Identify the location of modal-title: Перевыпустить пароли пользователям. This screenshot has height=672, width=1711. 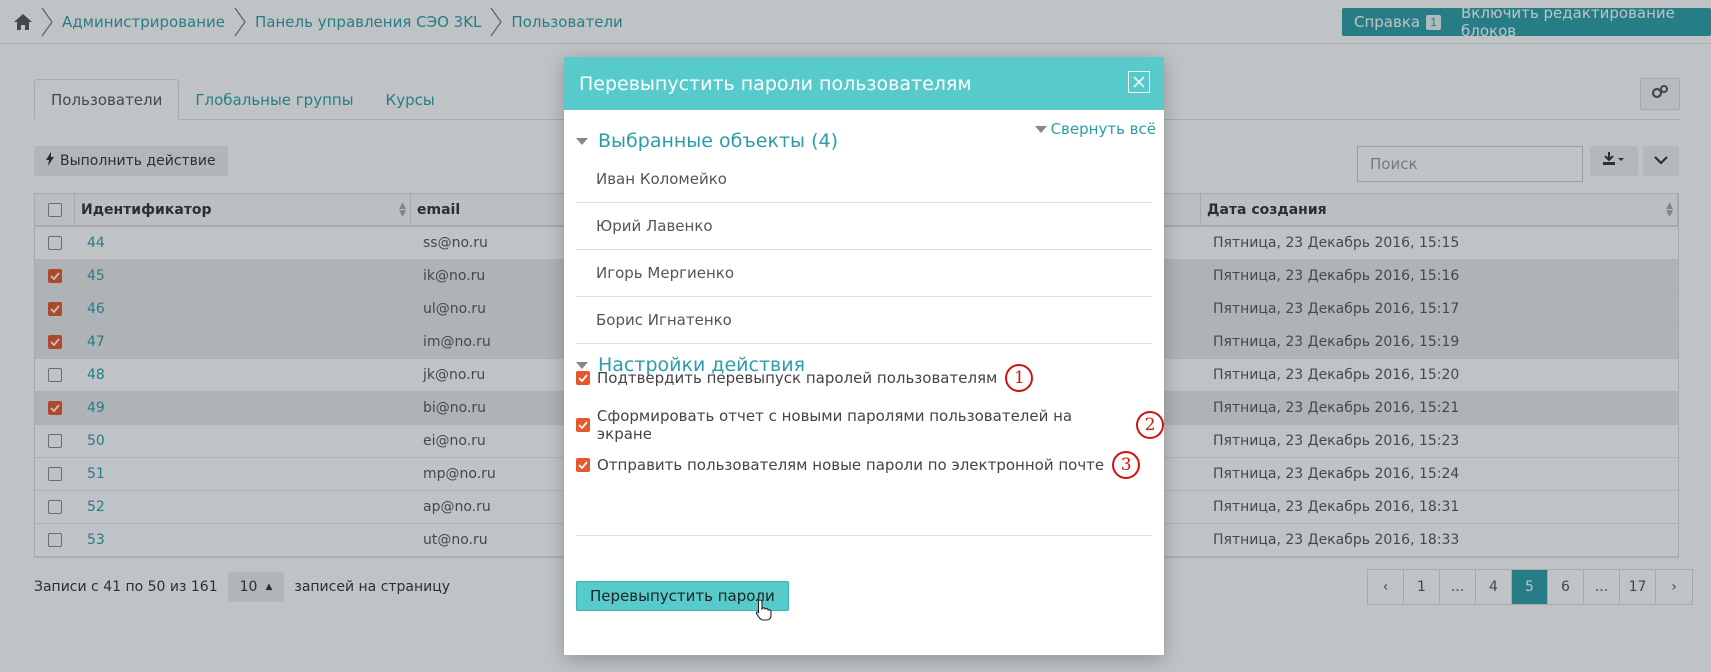
(775, 83).